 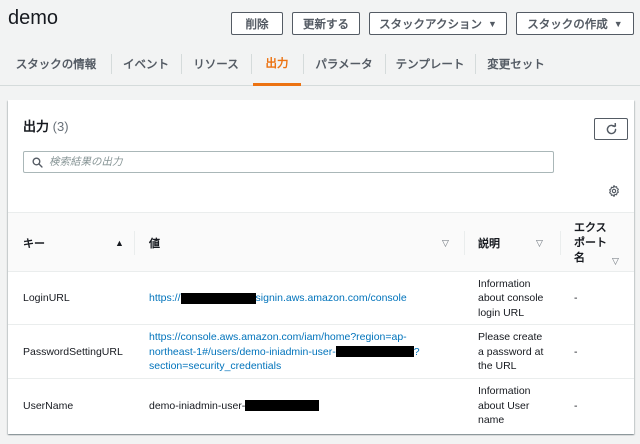 I want to click on outputs-count: (3), so click(x=60, y=126).